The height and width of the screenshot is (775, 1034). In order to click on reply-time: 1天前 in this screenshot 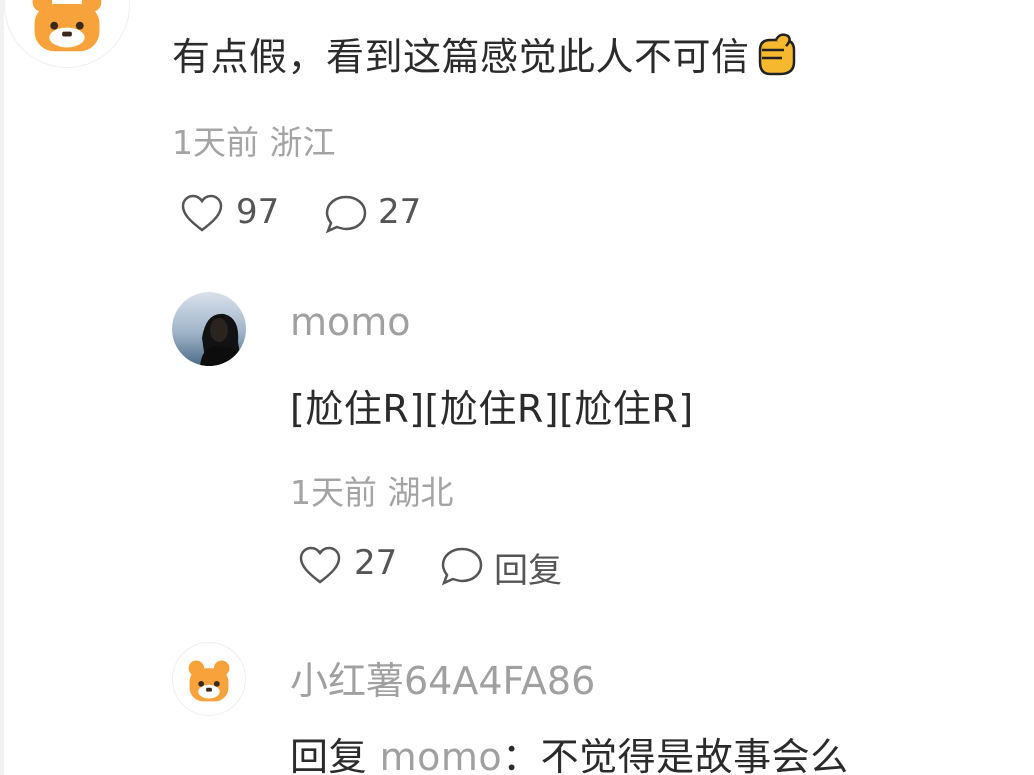, I will do `click(333, 492)`.